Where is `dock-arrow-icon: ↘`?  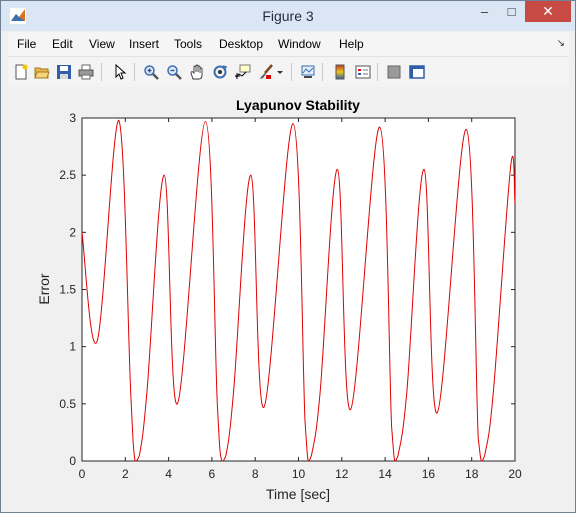 dock-arrow-icon: ↘ is located at coordinates (561, 43).